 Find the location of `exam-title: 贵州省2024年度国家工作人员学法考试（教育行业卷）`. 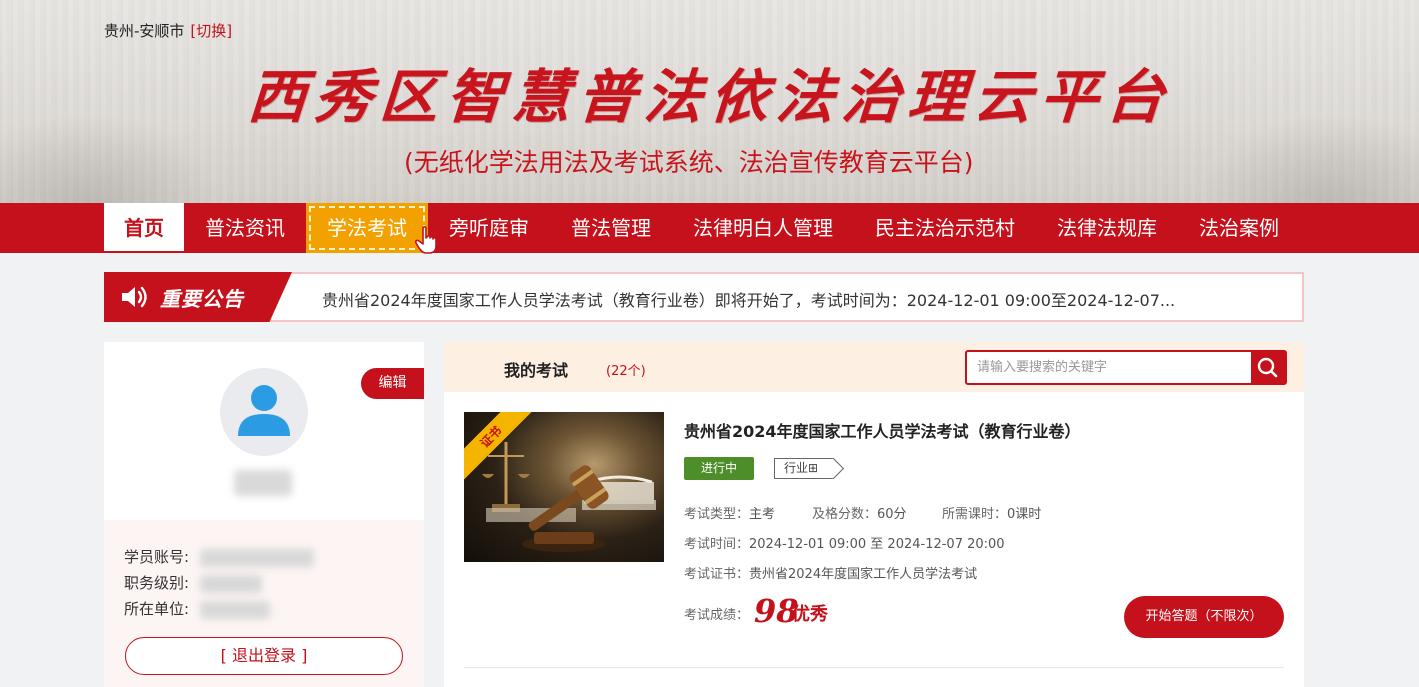

exam-title: 贵州省2024年度国家工作人员学法考试（教育行业卷） is located at coordinates (882, 430).